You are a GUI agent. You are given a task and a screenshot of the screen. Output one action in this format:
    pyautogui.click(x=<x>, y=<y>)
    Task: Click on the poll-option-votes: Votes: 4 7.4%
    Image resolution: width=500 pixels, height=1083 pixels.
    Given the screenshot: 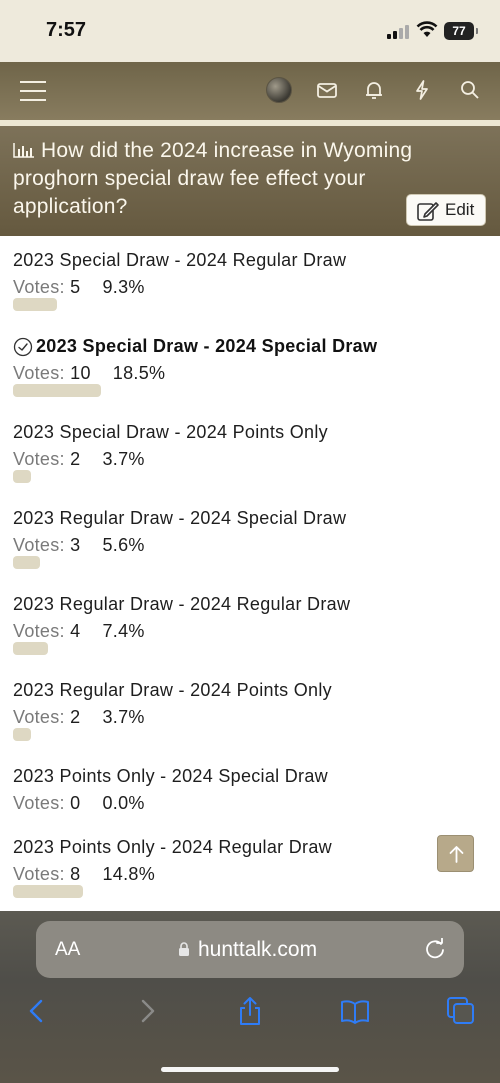 What is the action you would take?
    pyautogui.click(x=79, y=631)
    